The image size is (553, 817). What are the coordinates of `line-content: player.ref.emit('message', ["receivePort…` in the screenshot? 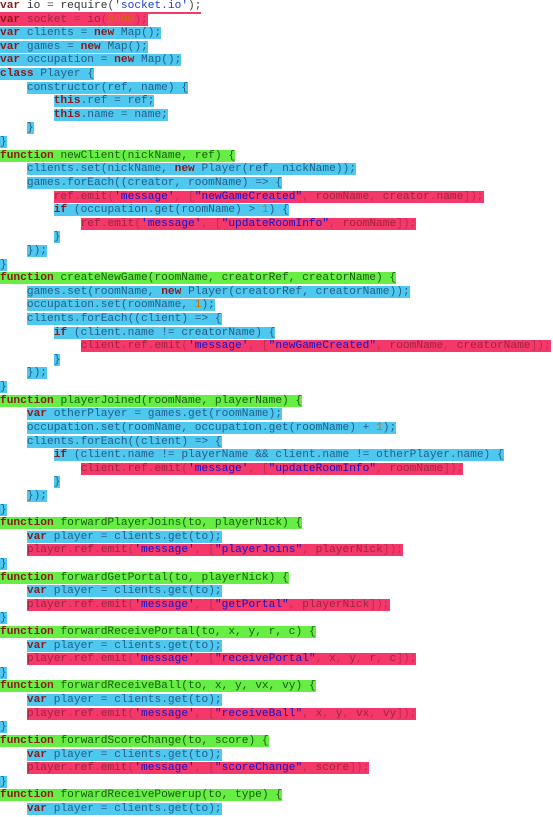 It's located at (221, 659).